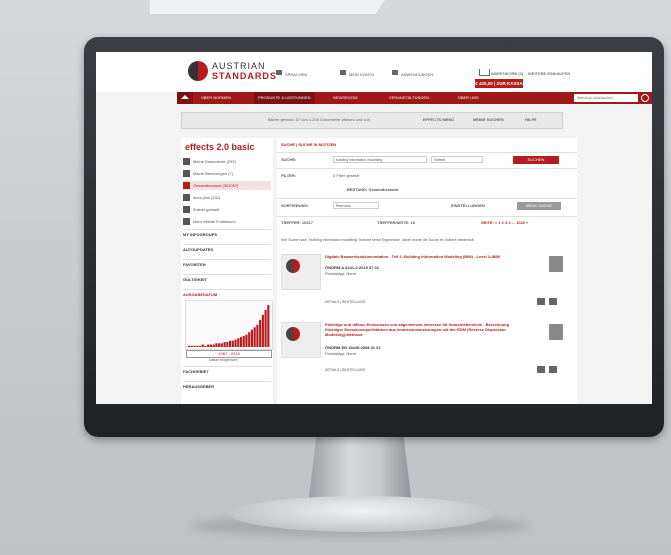 The width and height of the screenshot is (671, 555). What do you see at coordinates (244, 76) in the screenshot?
I see `logo-text-standards: STANDARDS` at bounding box center [244, 76].